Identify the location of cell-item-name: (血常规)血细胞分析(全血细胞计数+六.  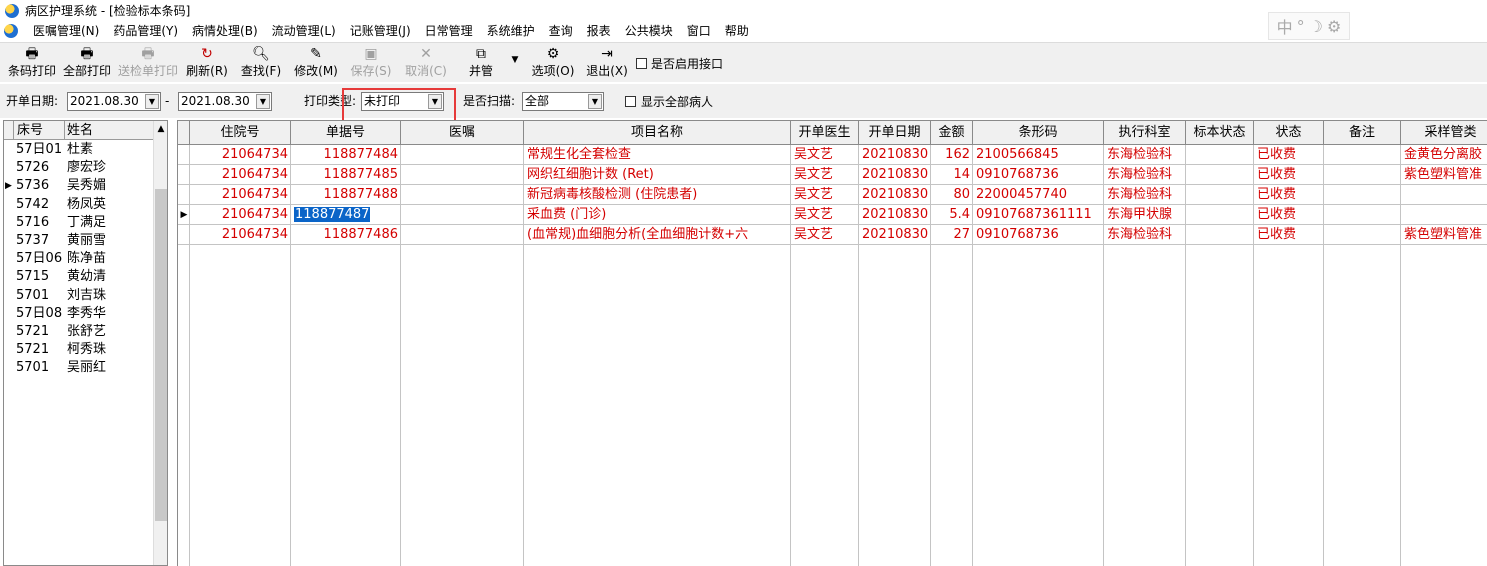
(657, 235).